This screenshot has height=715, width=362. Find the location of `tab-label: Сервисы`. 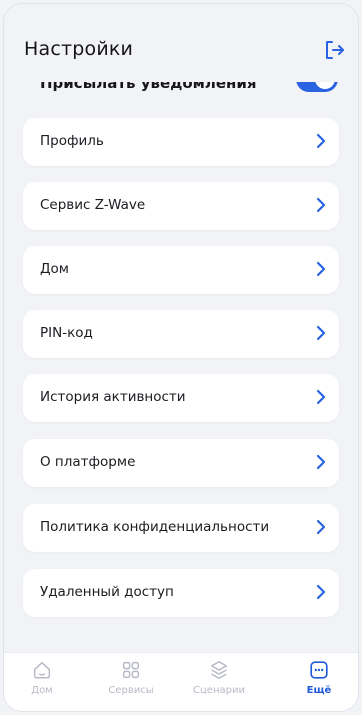

tab-label: Сервисы is located at coordinates (131, 690).